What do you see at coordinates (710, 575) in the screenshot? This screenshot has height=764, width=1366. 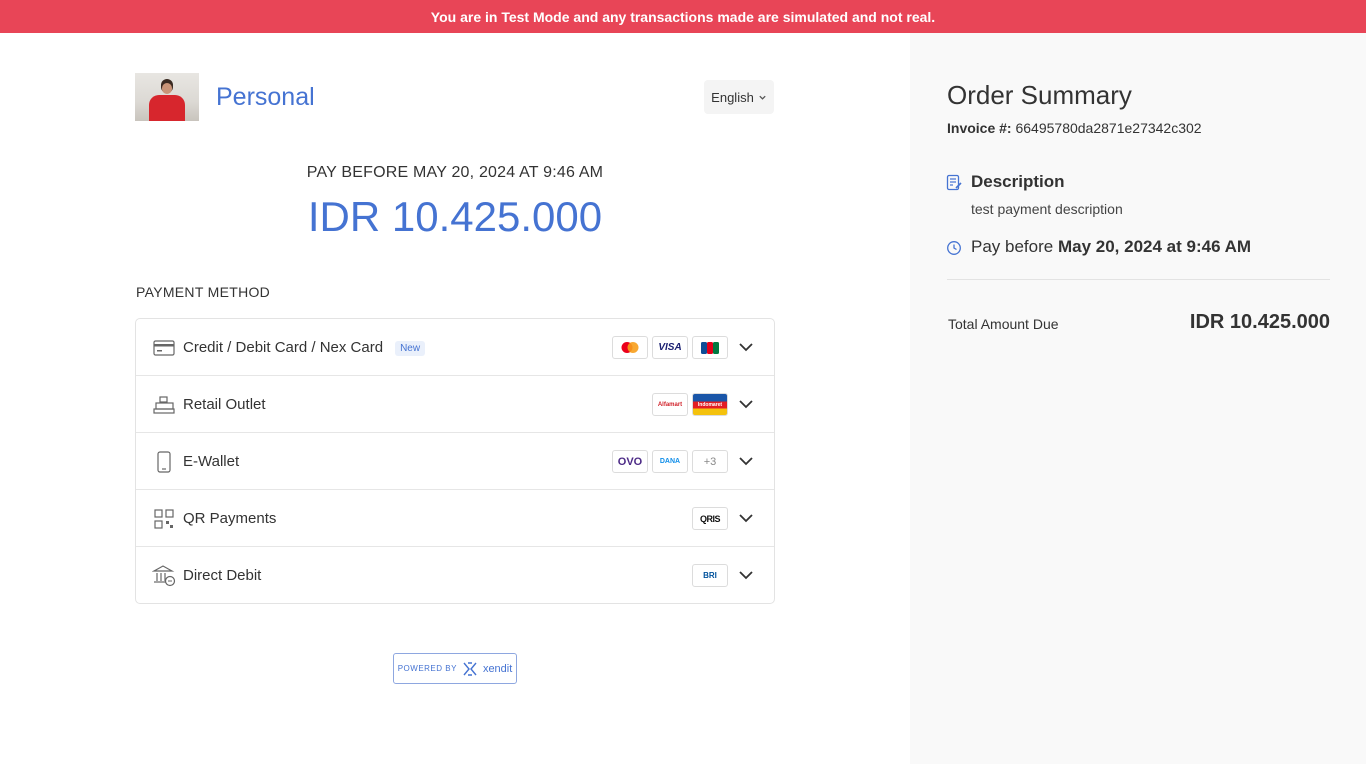 I see `bri-logo: BRI` at bounding box center [710, 575].